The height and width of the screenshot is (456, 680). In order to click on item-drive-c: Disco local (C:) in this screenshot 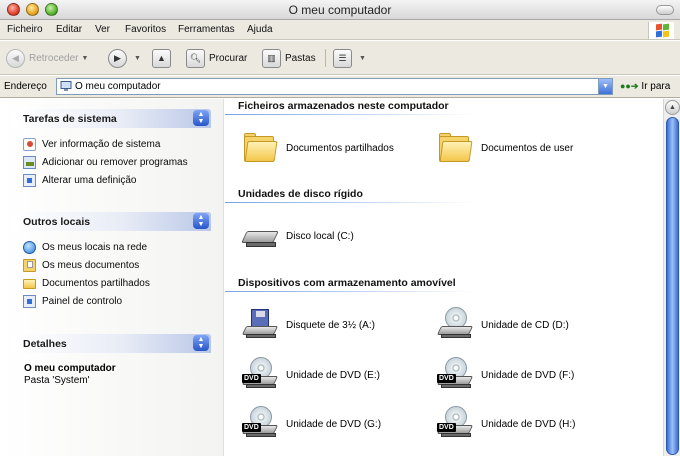, I will do `click(297, 236)`.